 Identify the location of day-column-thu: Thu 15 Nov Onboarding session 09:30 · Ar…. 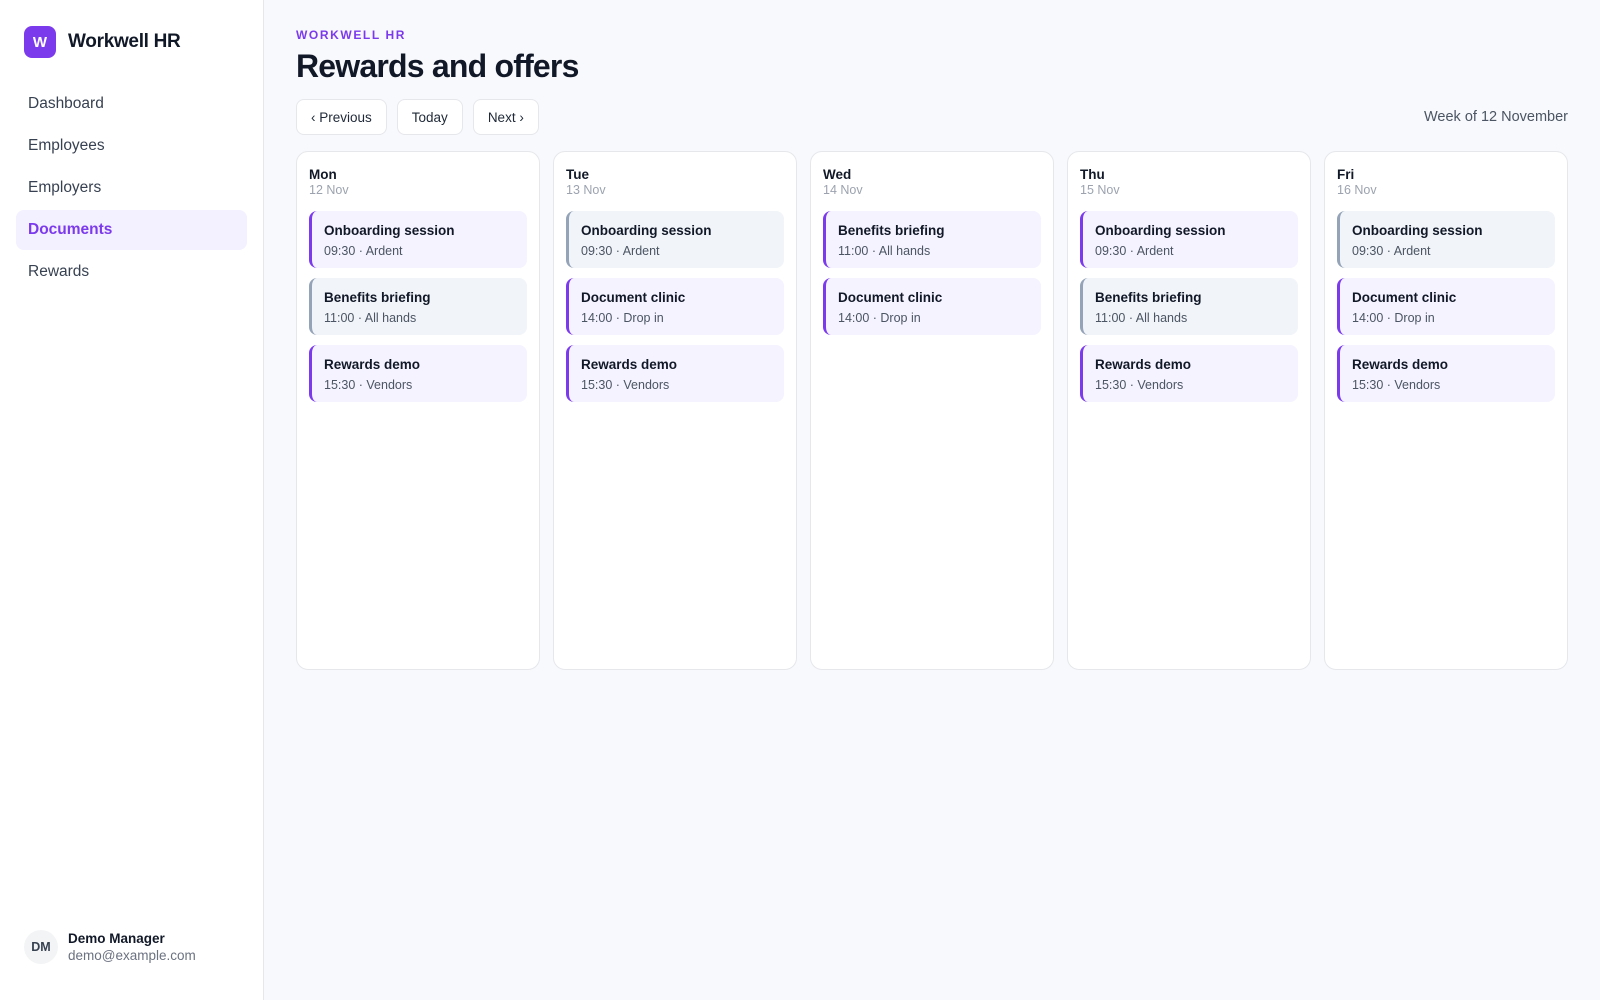
(1189, 410).